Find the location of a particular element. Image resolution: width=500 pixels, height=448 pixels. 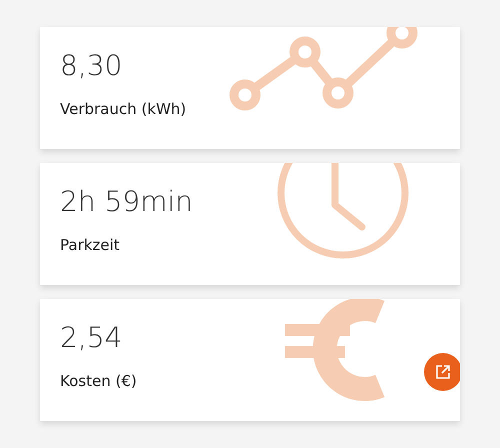

stat-label: Kosten (€) is located at coordinates (98, 381).